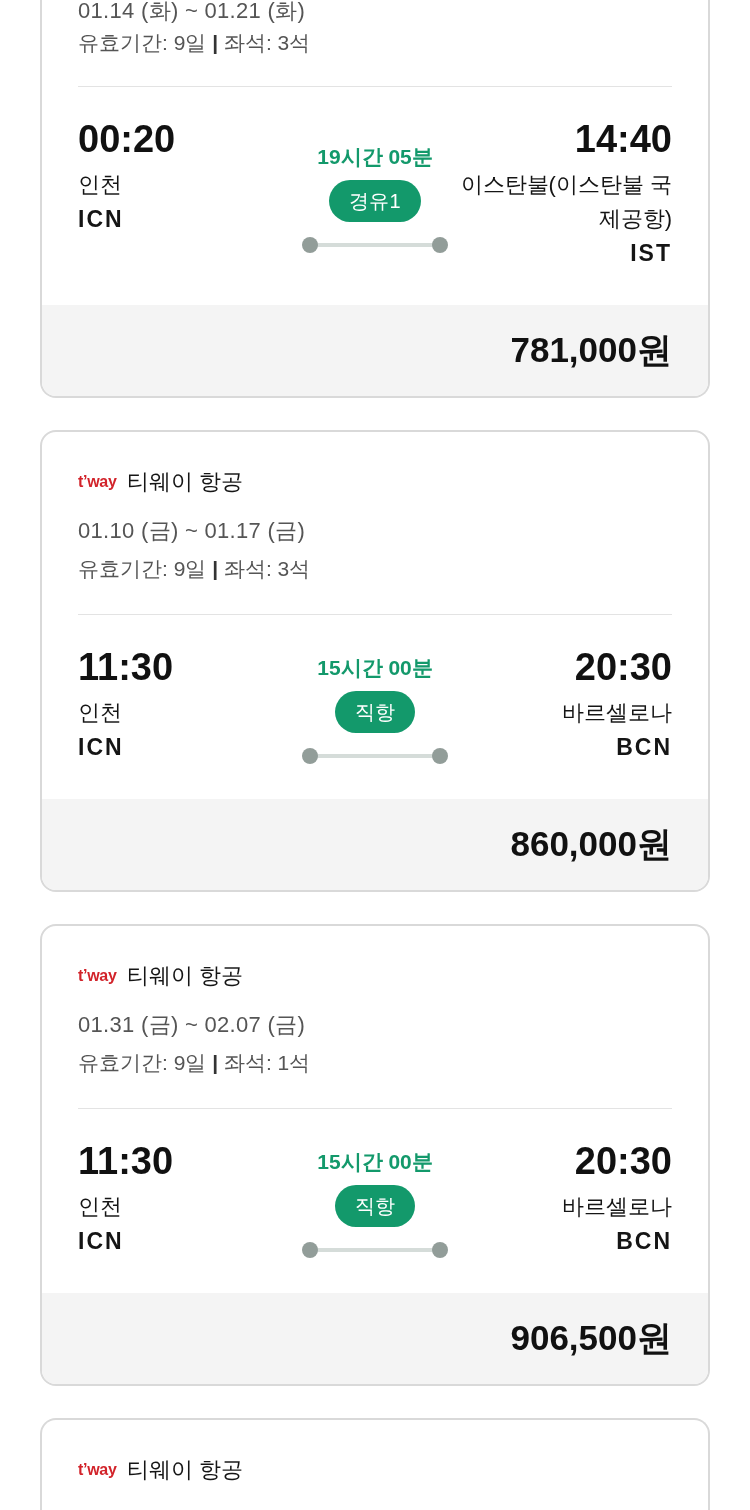 The width and height of the screenshot is (750, 1510). I want to click on arrival-airport-code: IST, so click(651, 253).